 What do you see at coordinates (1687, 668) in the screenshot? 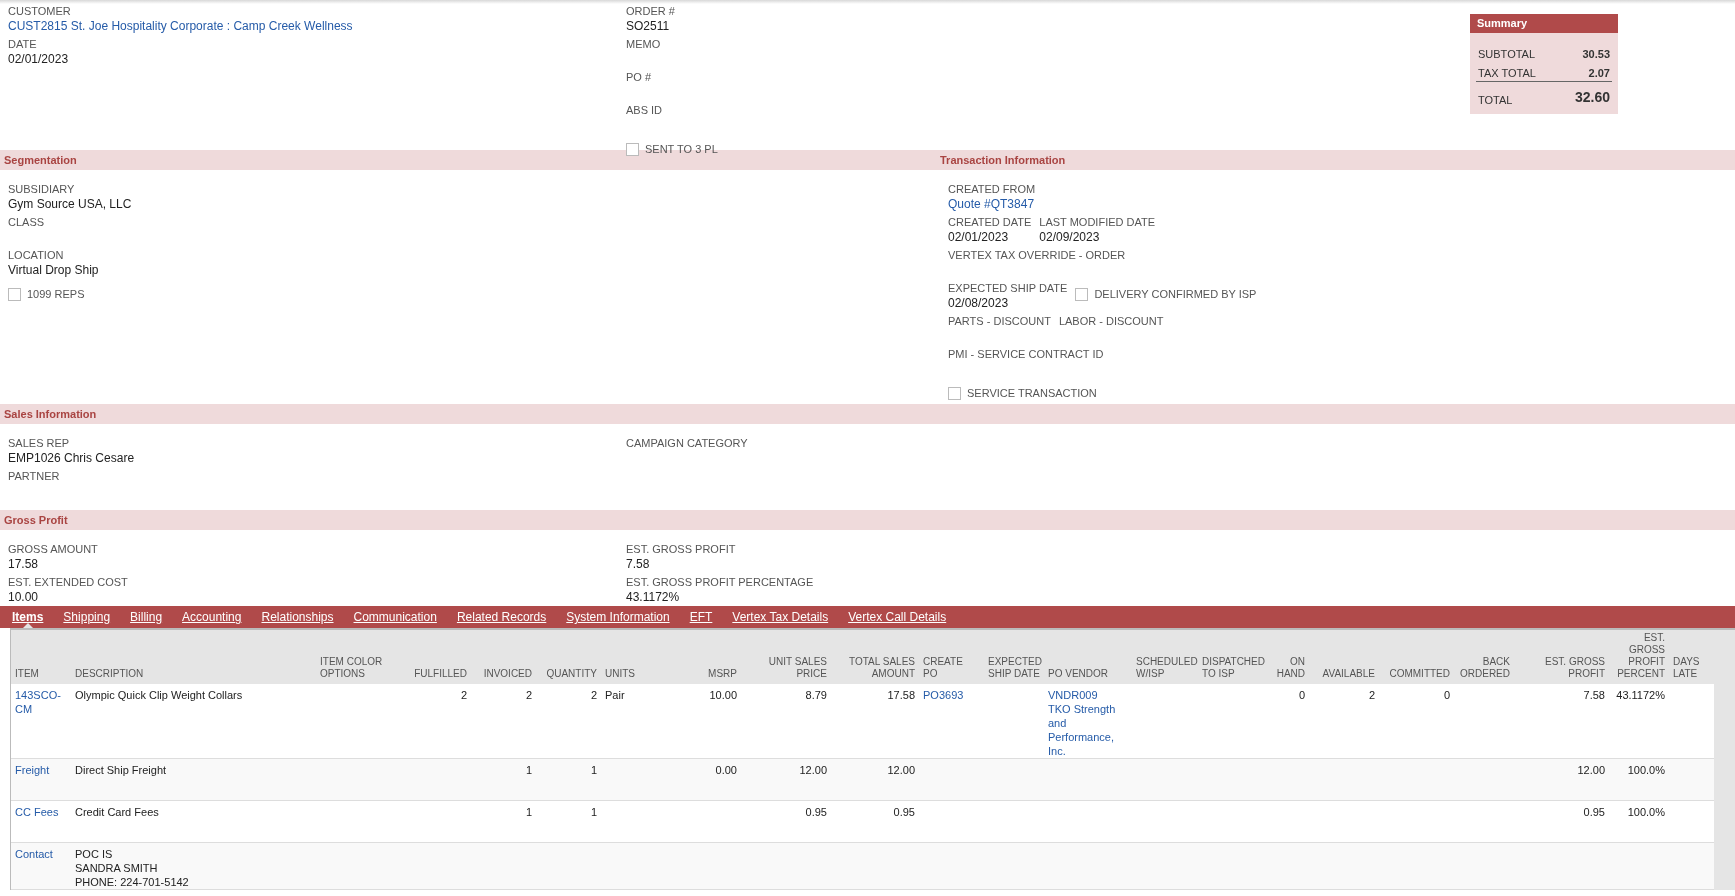
I see `column-header: DAYS LATE` at bounding box center [1687, 668].